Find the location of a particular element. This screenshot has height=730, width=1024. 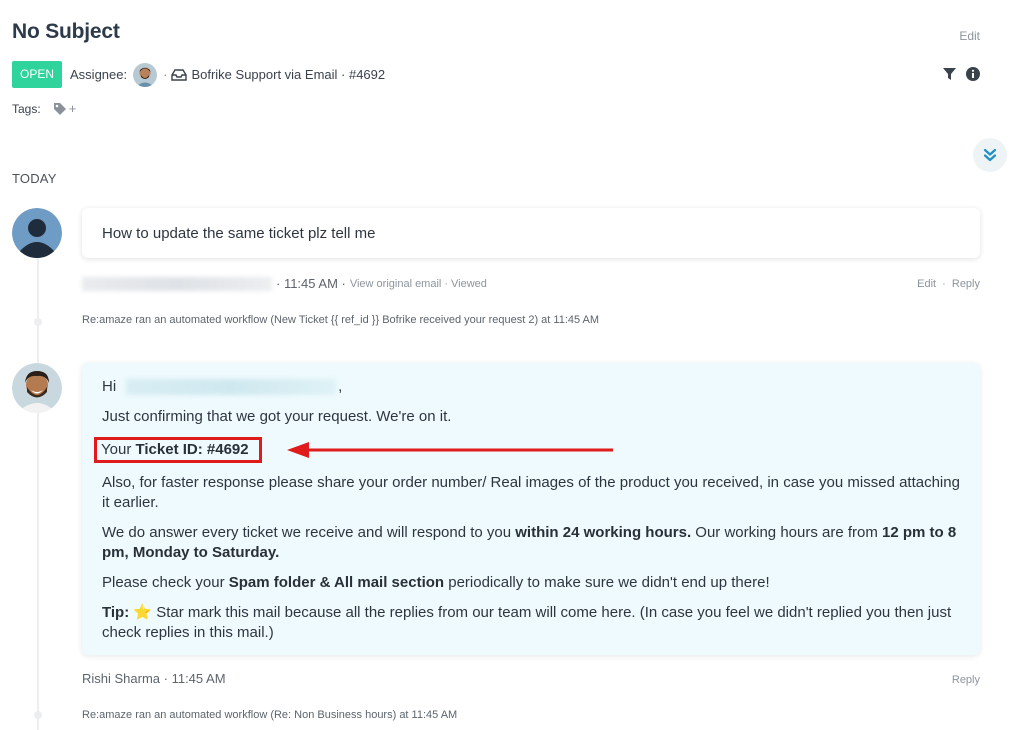

header-actions is located at coordinates (961, 74).